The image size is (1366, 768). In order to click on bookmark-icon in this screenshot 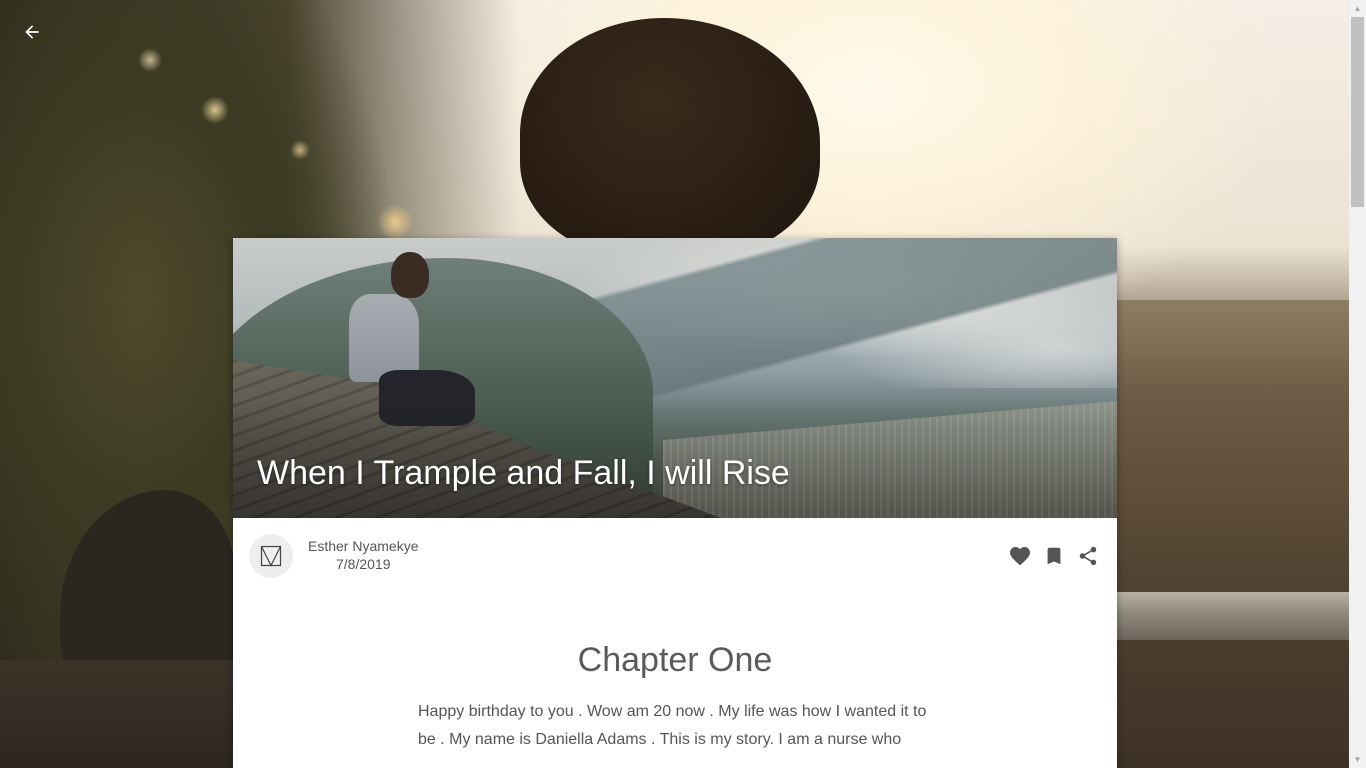, I will do `click(1054, 556)`.